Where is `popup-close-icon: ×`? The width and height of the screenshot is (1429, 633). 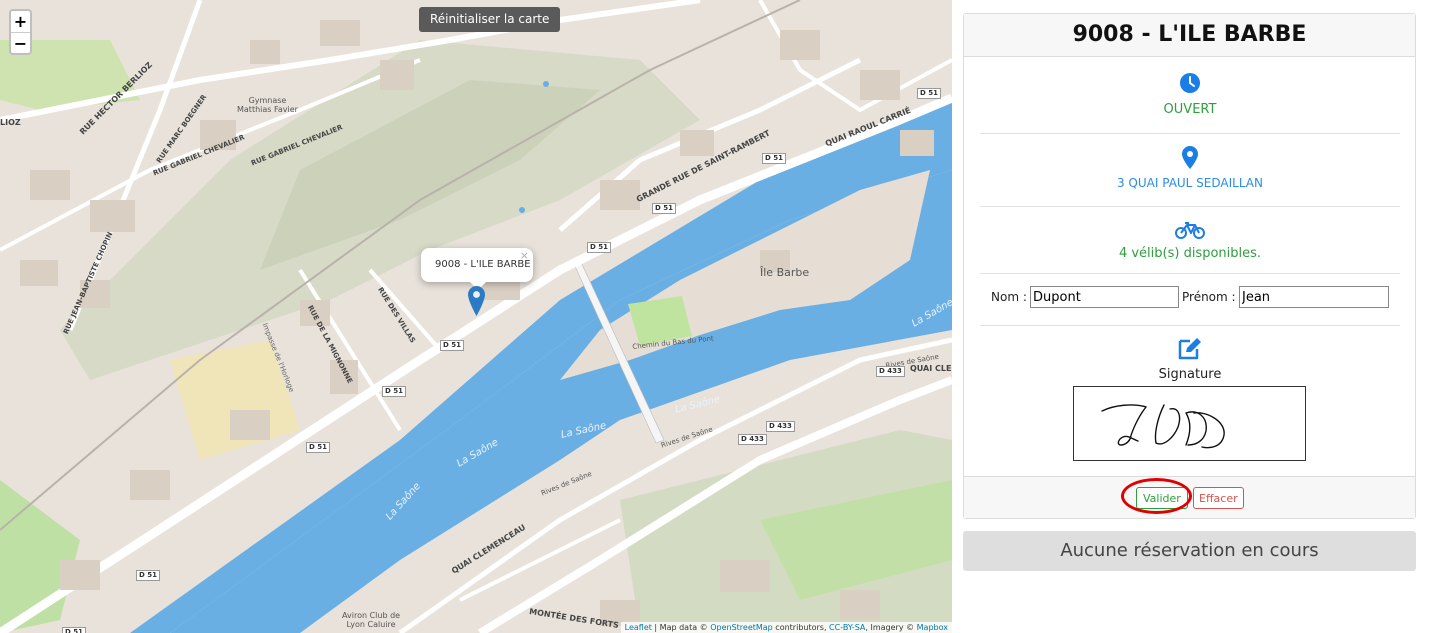 popup-close-icon: × is located at coordinates (524, 255).